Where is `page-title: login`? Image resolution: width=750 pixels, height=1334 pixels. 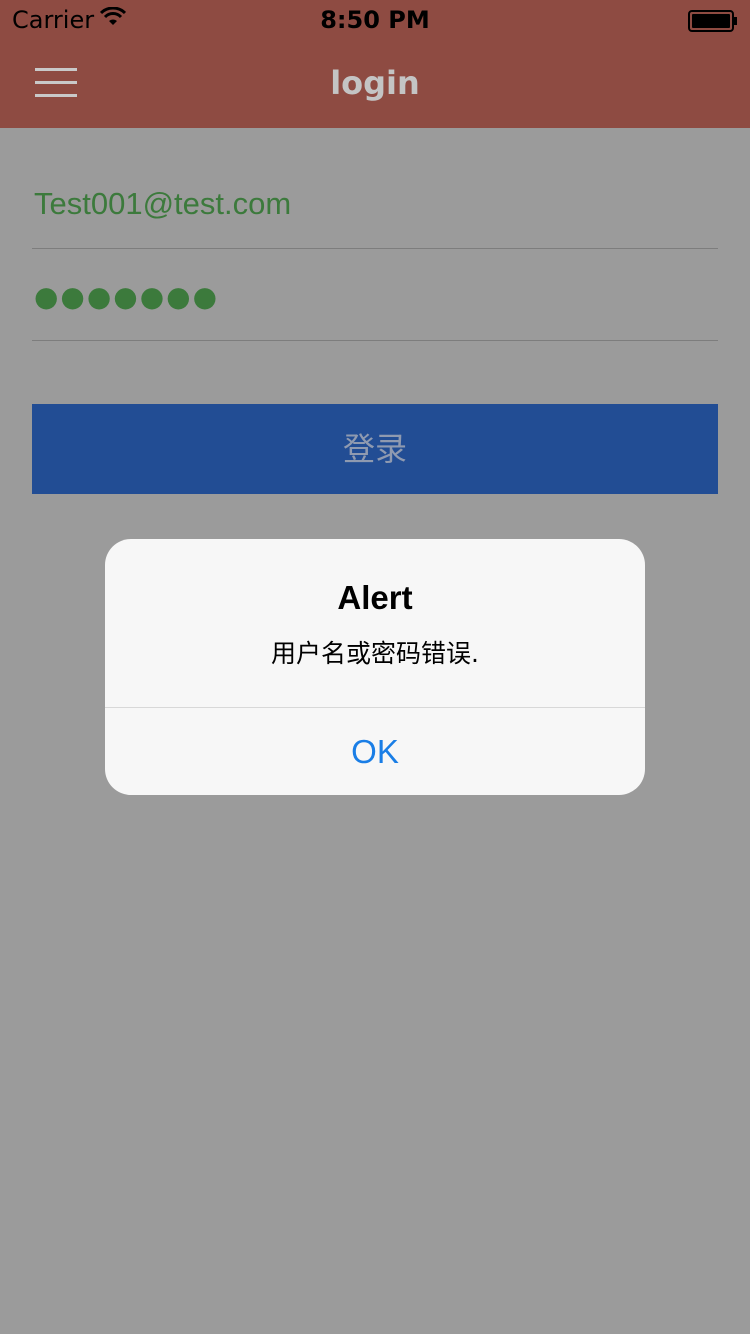 page-title: login is located at coordinates (375, 83).